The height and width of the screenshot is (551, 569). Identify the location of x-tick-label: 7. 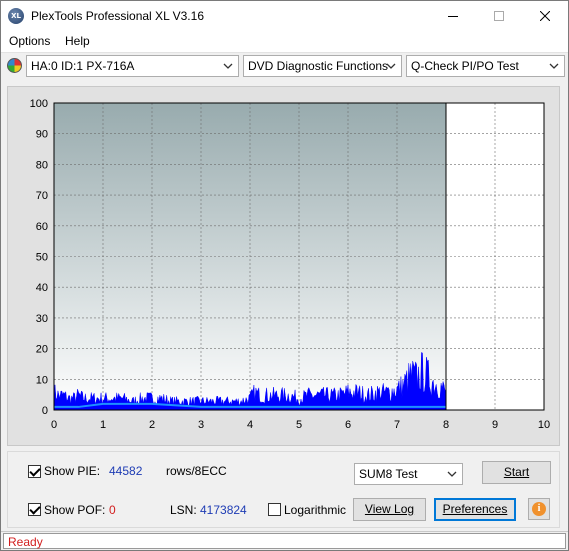
(397, 425).